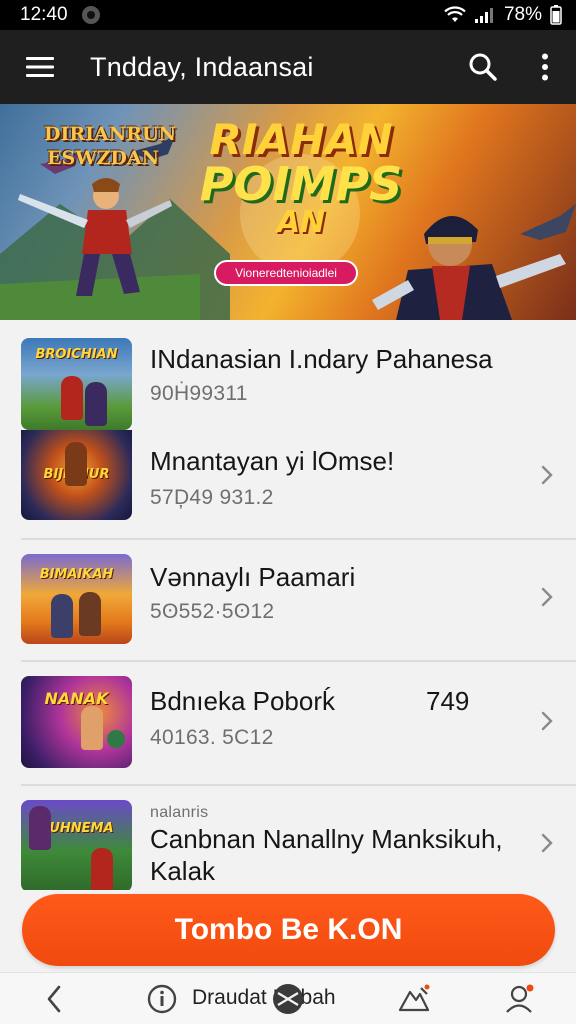 This screenshot has width=576, height=1024. I want to click on banner-logo: RIAHAN POIMPS AN, so click(301, 179).